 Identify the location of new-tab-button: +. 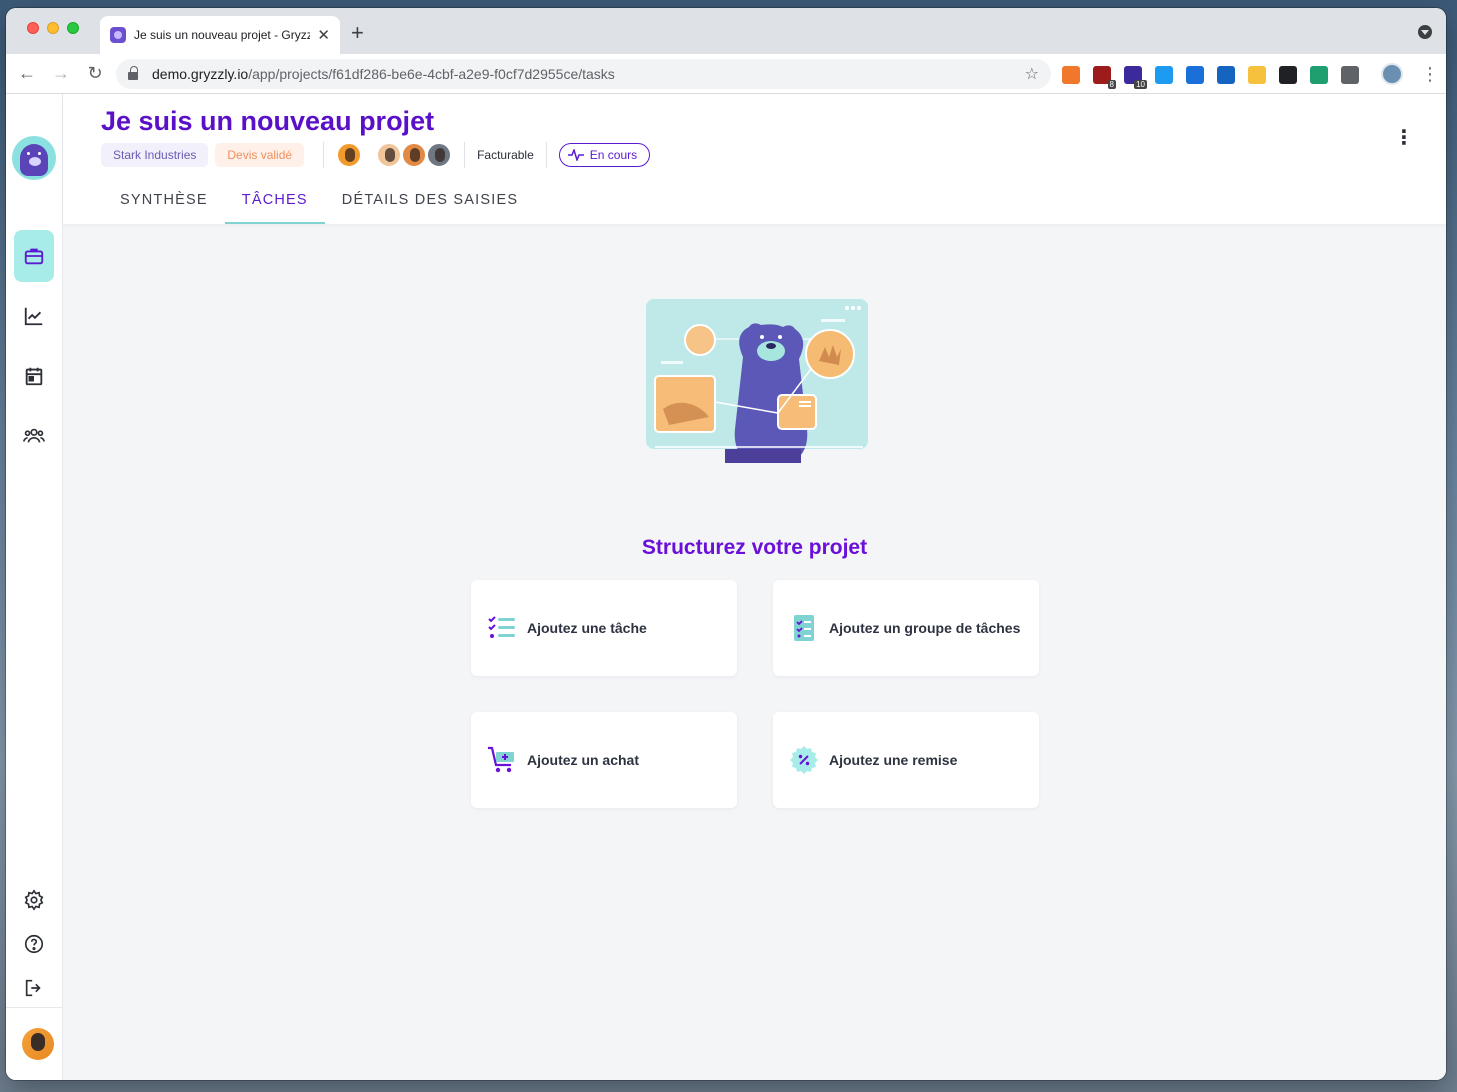
(357, 33).